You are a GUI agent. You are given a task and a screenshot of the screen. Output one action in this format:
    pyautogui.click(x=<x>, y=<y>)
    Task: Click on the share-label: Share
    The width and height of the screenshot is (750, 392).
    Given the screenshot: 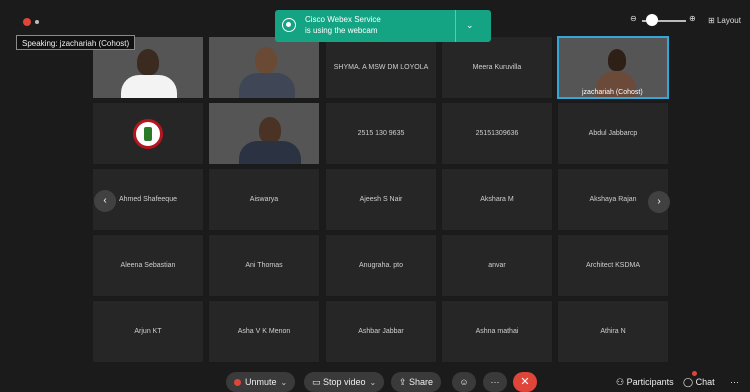 What is the action you would take?
    pyautogui.click(x=421, y=382)
    